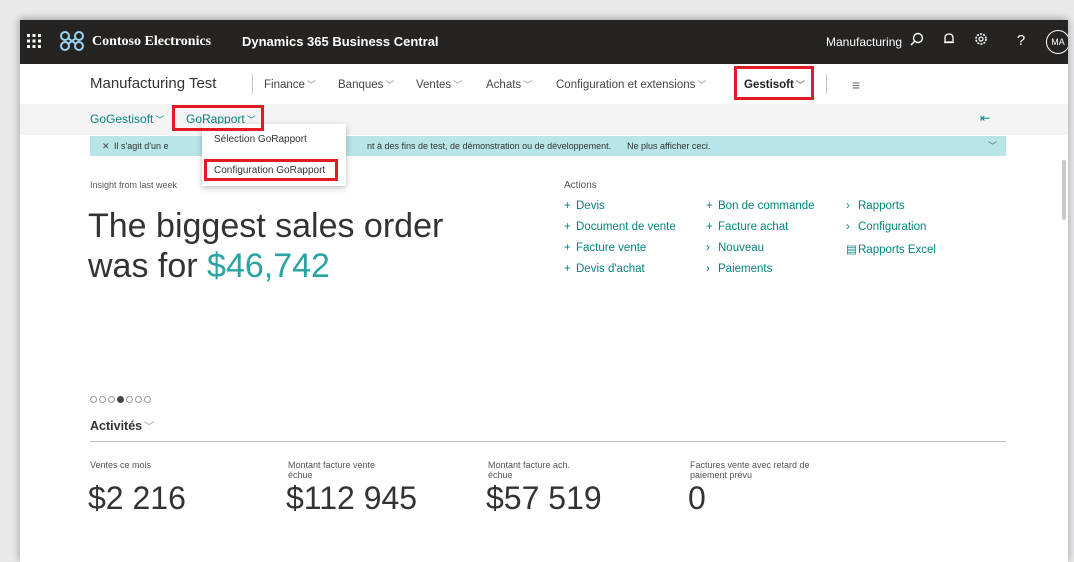 This screenshot has height=562, width=1074. What do you see at coordinates (1021, 41) in the screenshot?
I see `help-icon: ?` at bounding box center [1021, 41].